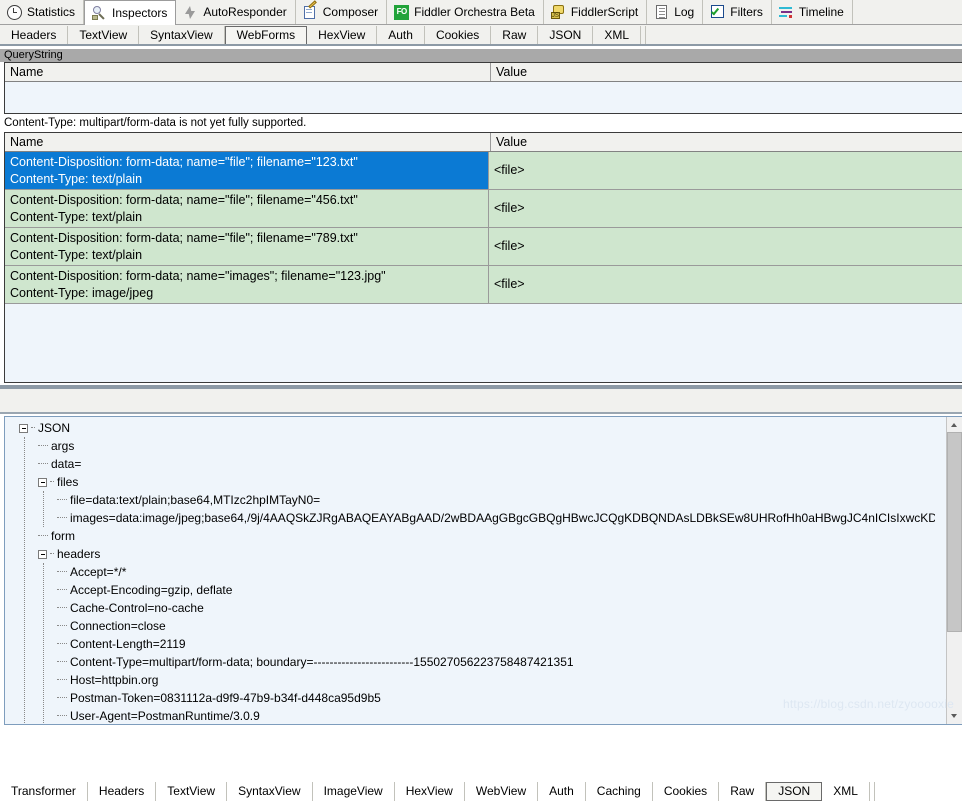  Describe the element at coordinates (470, 608) in the screenshot. I see `tree-leaf-node: Cache-Control=no-cache` at that location.